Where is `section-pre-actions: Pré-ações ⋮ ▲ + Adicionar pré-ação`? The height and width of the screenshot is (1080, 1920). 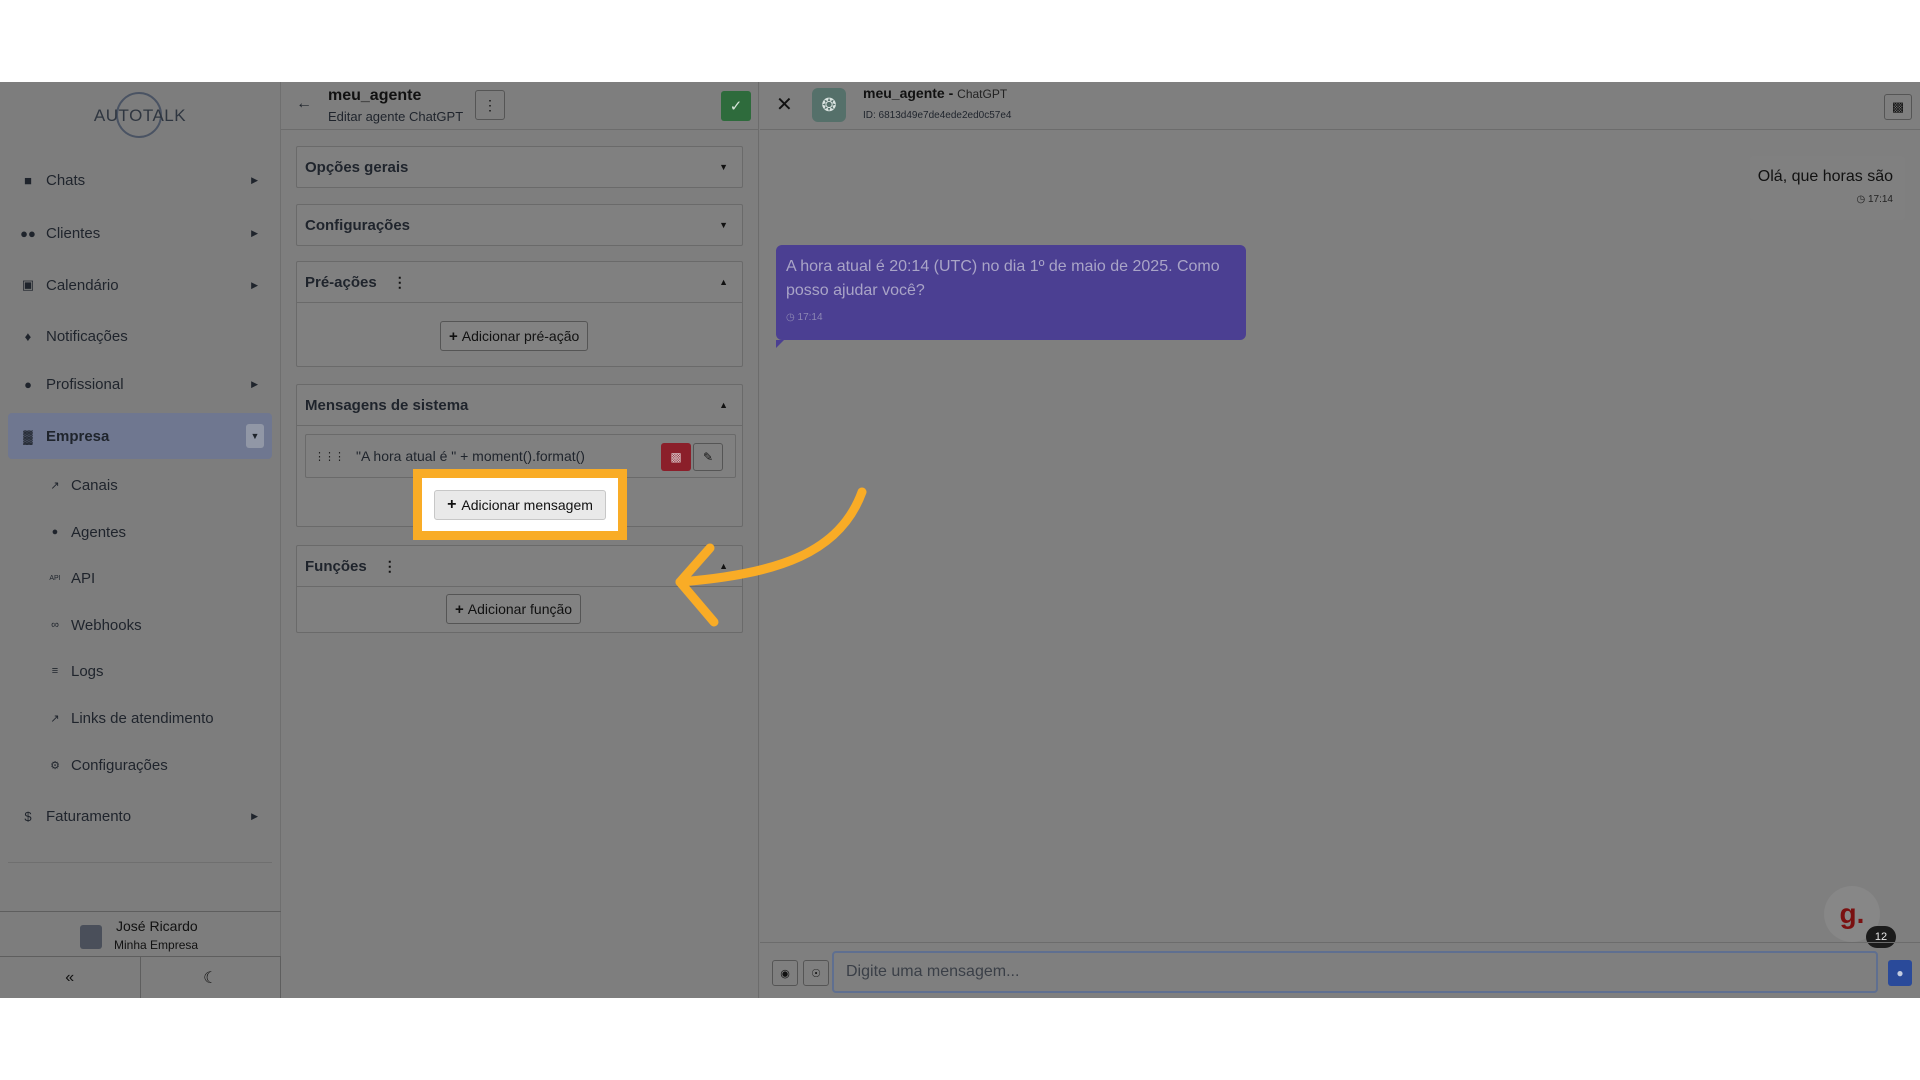
section-pre-actions: Pré-ações ⋮ ▲ + Adicionar pré-ação is located at coordinates (519, 314).